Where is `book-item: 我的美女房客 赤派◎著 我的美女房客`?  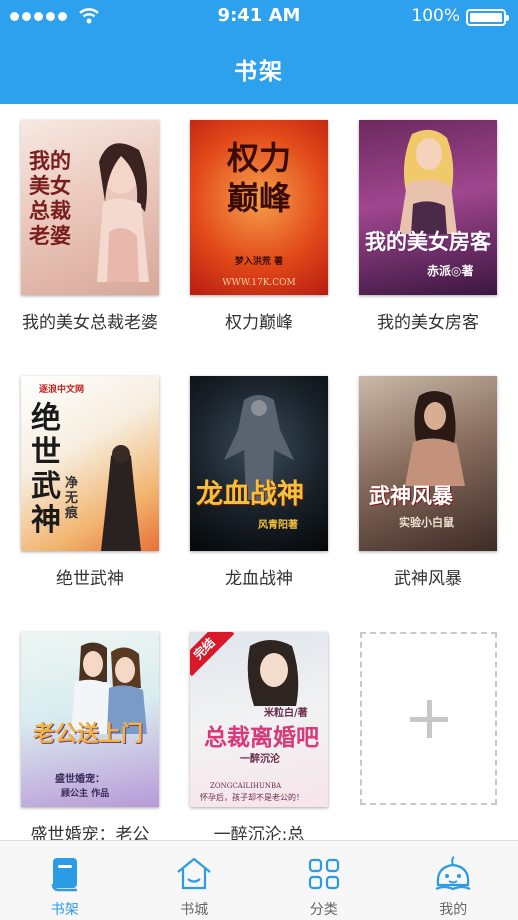
book-item: 我的美女房客 赤派◎著 我的美女房客 is located at coordinates (428, 227).